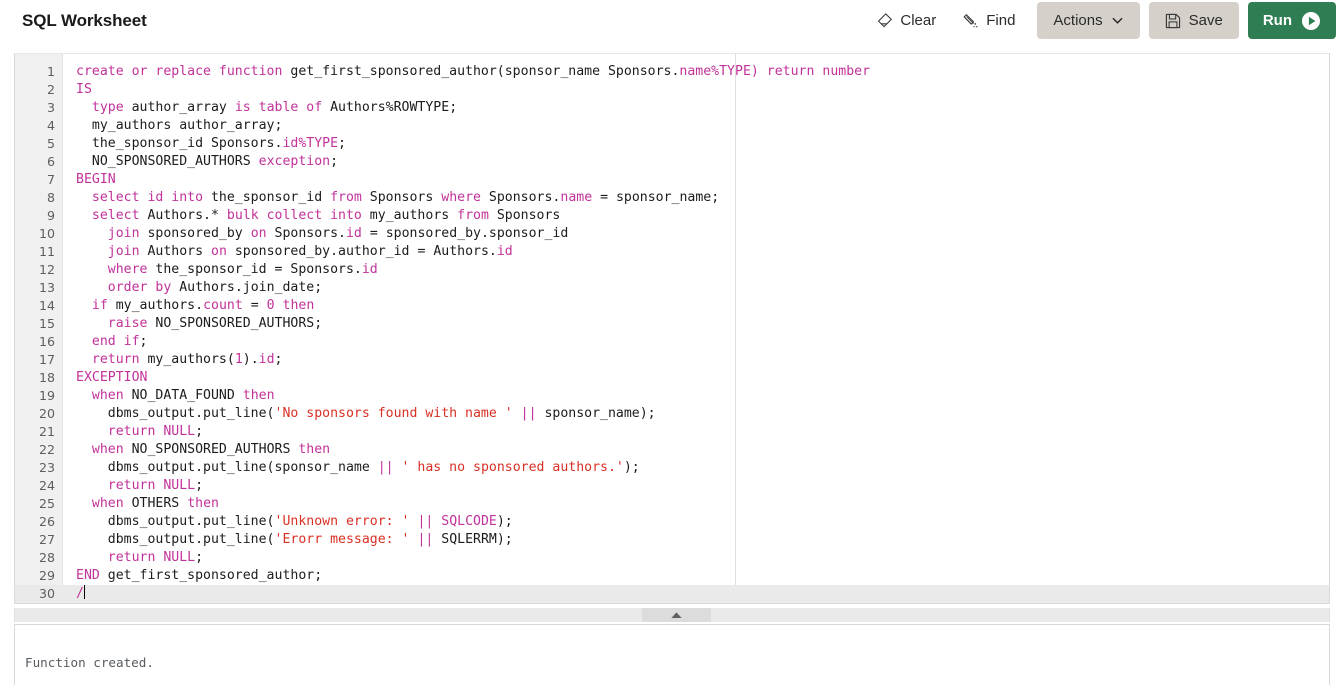 The height and width of the screenshot is (685, 1344). I want to click on code-line: 17 return my_authors(1).id;, so click(672, 360).